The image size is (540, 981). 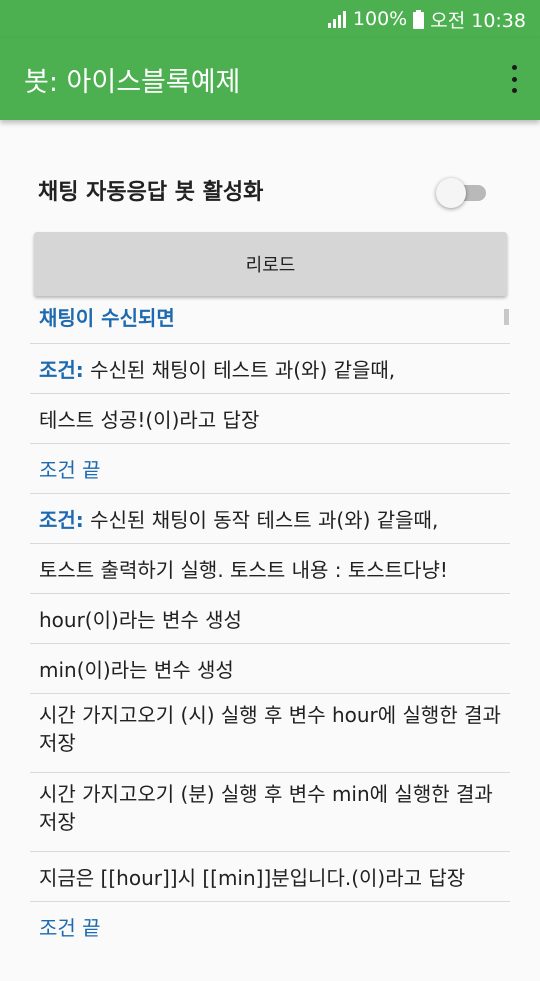 I want to click on reload-button: 리로드, so click(x=270, y=264).